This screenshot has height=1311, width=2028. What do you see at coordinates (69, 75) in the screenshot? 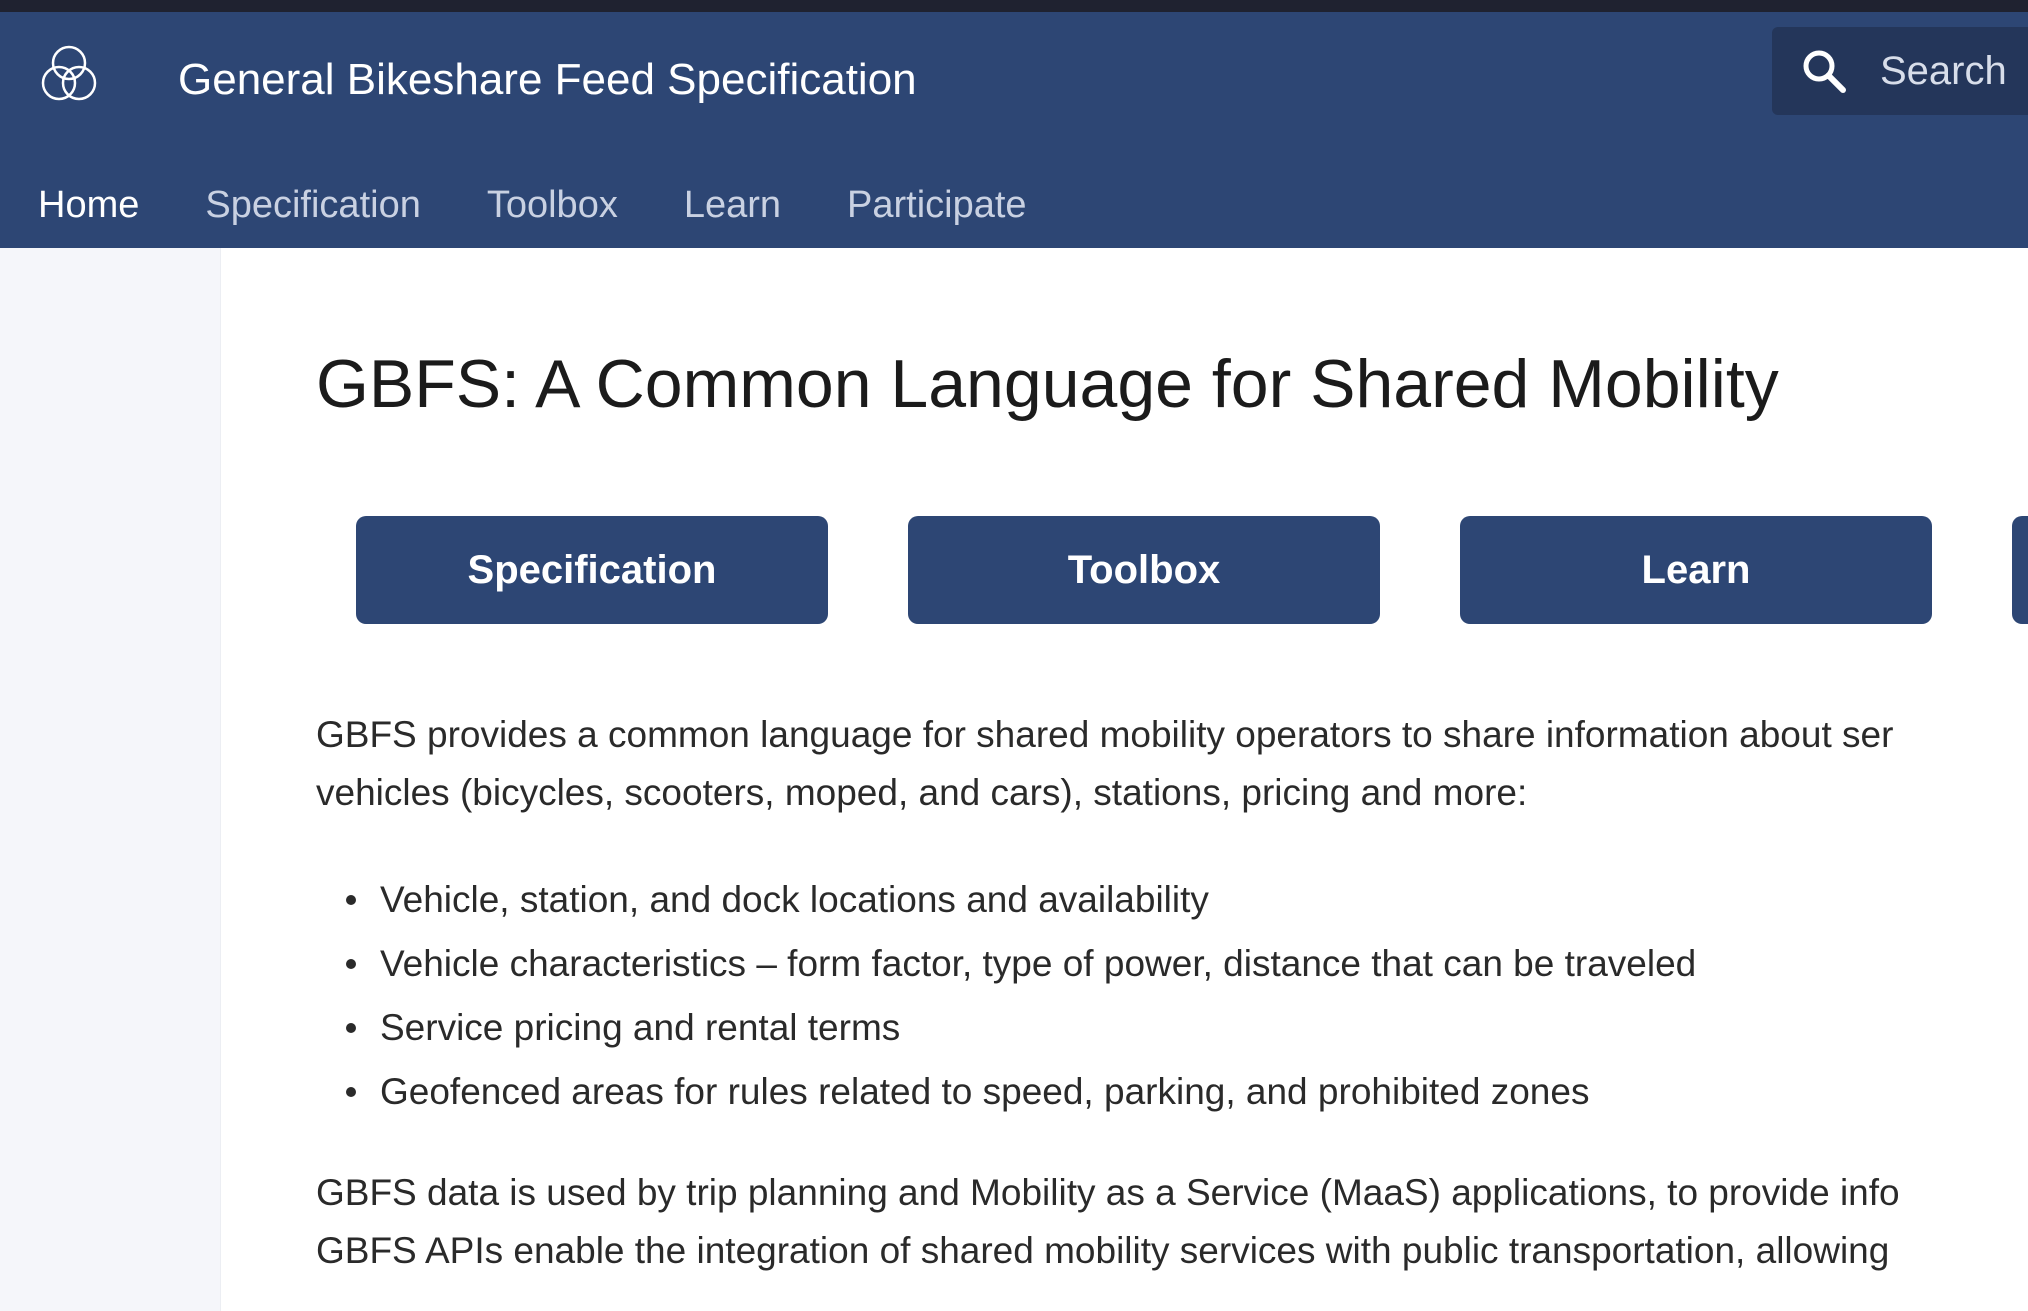
I see `triple-circle-logo-icon` at bounding box center [69, 75].